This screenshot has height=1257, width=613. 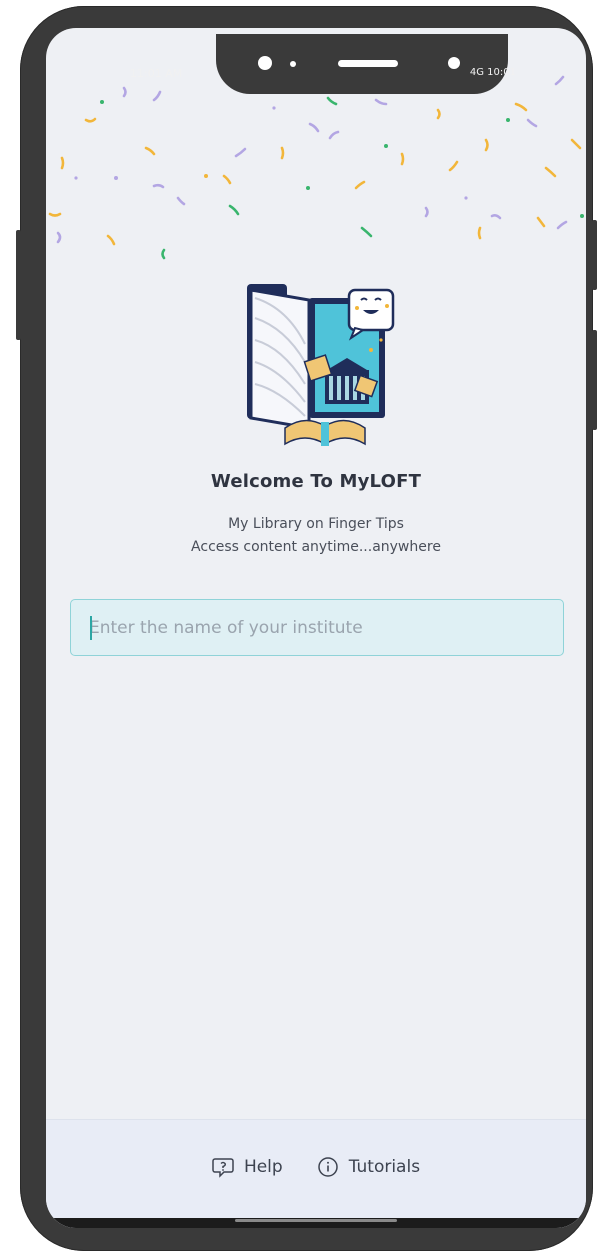 What do you see at coordinates (454, 63) in the screenshot?
I see `proximity-sensor-icon` at bounding box center [454, 63].